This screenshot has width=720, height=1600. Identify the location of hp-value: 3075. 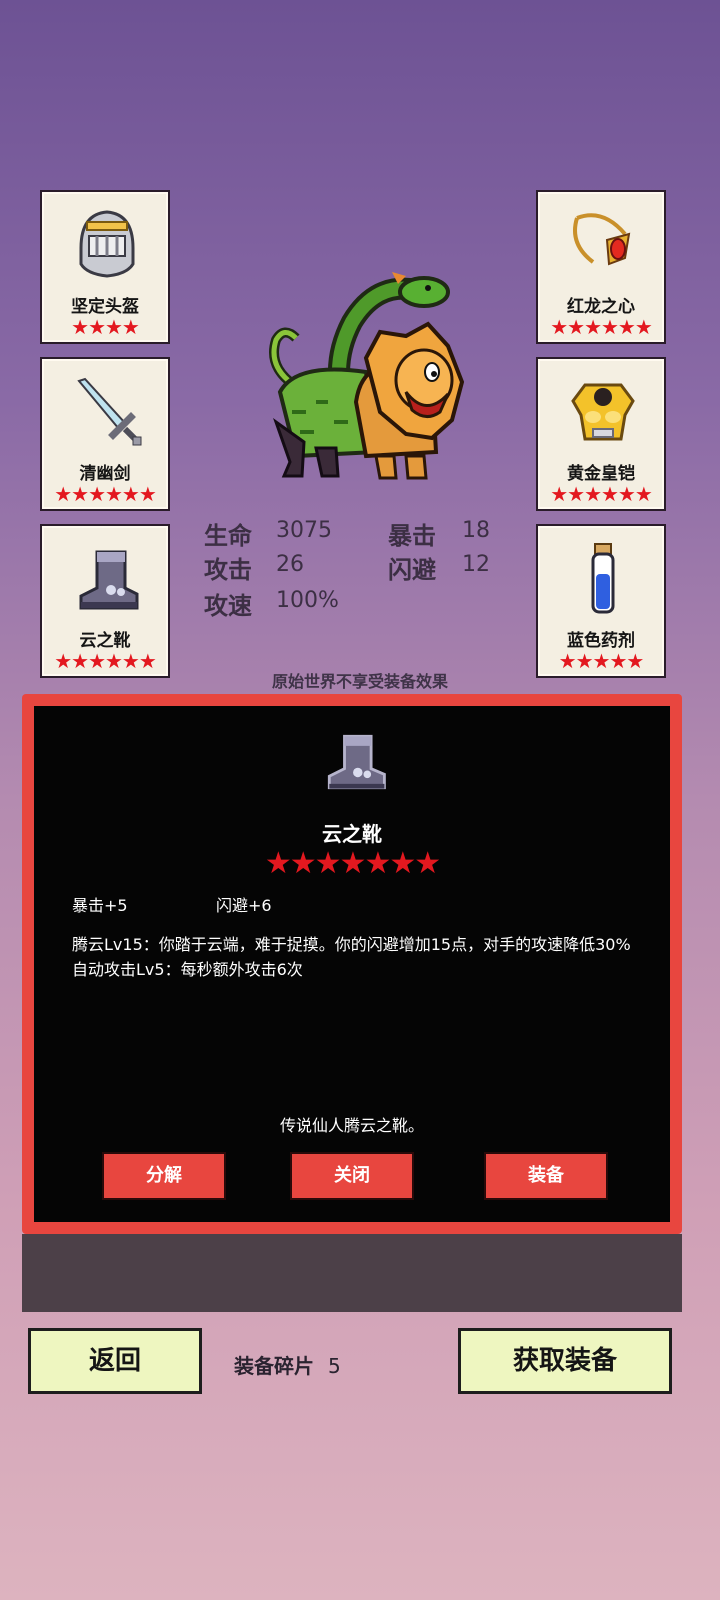
(304, 530).